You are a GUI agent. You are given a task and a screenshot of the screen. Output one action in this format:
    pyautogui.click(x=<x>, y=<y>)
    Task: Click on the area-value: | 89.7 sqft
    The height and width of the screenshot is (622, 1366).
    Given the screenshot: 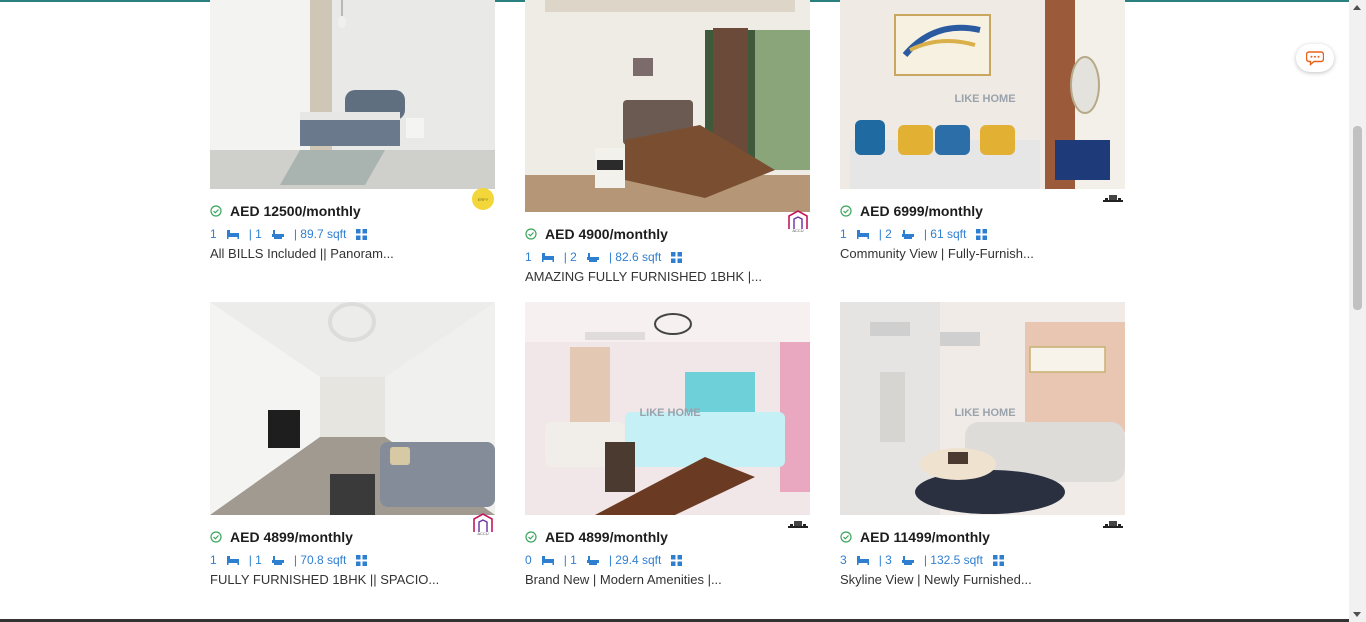 What is the action you would take?
    pyautogui.click(x=320, y=234)
    